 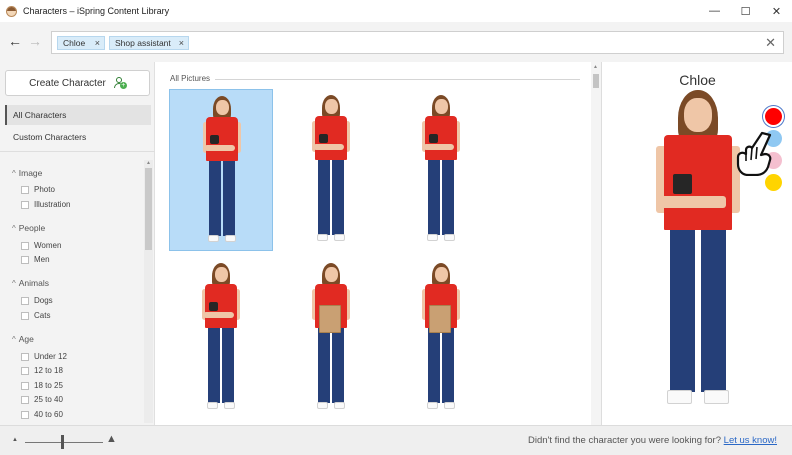 What do you see at coordinates (27, 173) in the screenshot?
I see `filter-group-image: ^ Image` at bounding box center [27, 173].